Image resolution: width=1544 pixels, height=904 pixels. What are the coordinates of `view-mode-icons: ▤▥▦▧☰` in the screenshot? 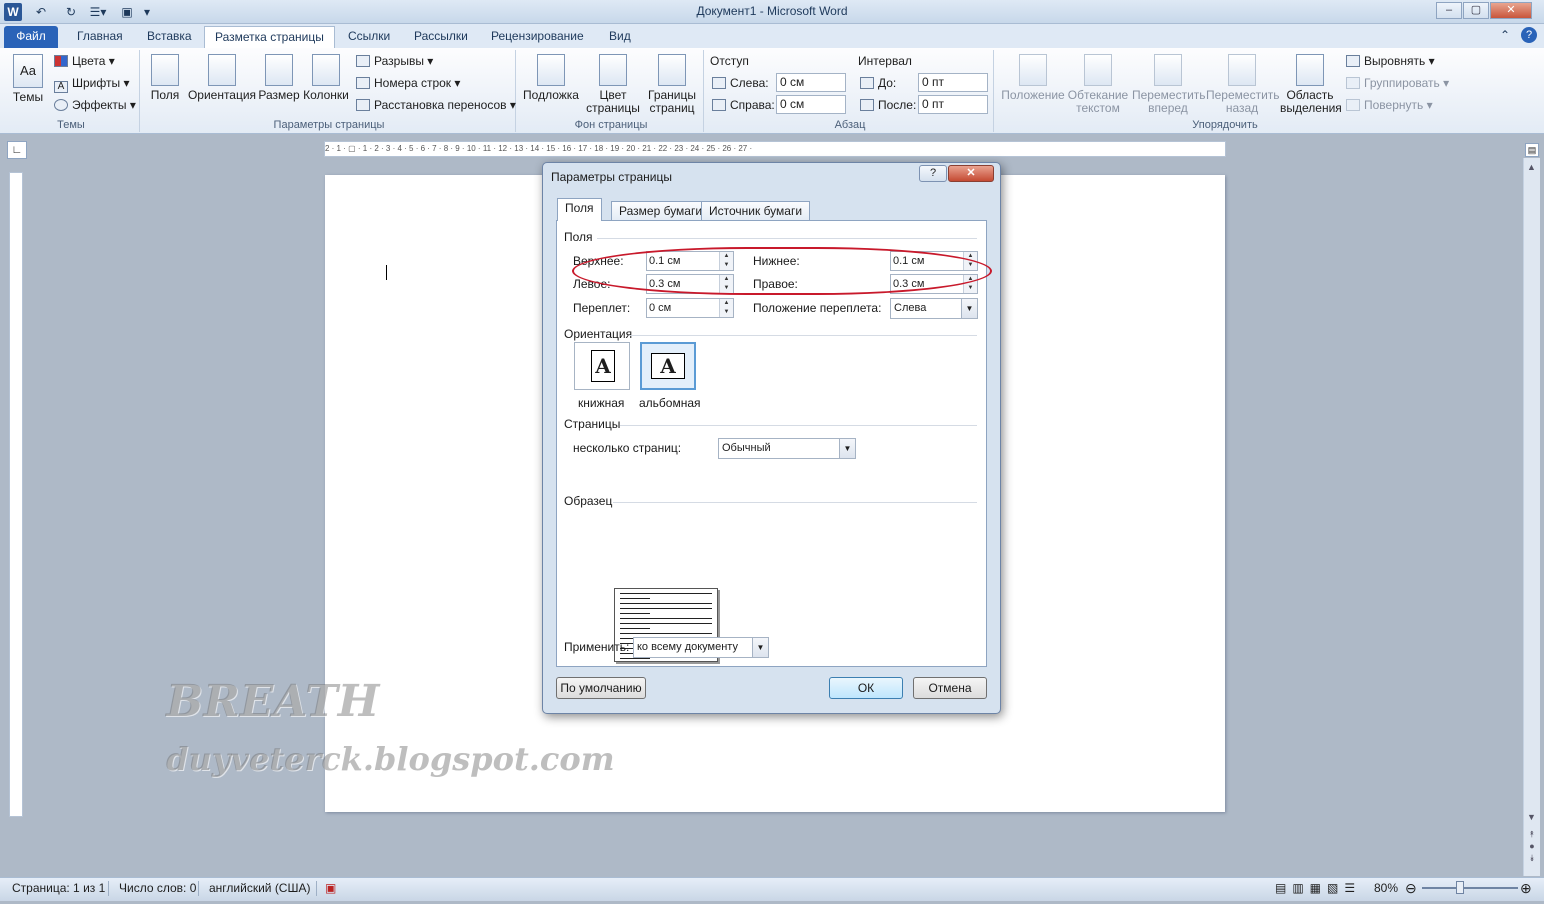 It's located at (1318, 888).